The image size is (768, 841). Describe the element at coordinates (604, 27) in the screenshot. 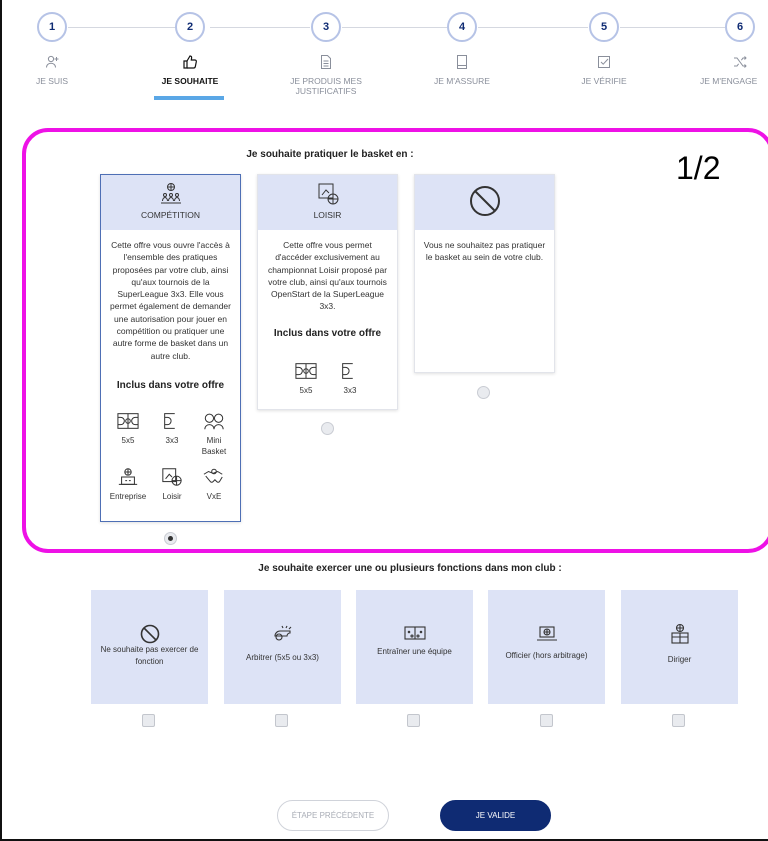

I see `step-5-circle: 5` at that location.